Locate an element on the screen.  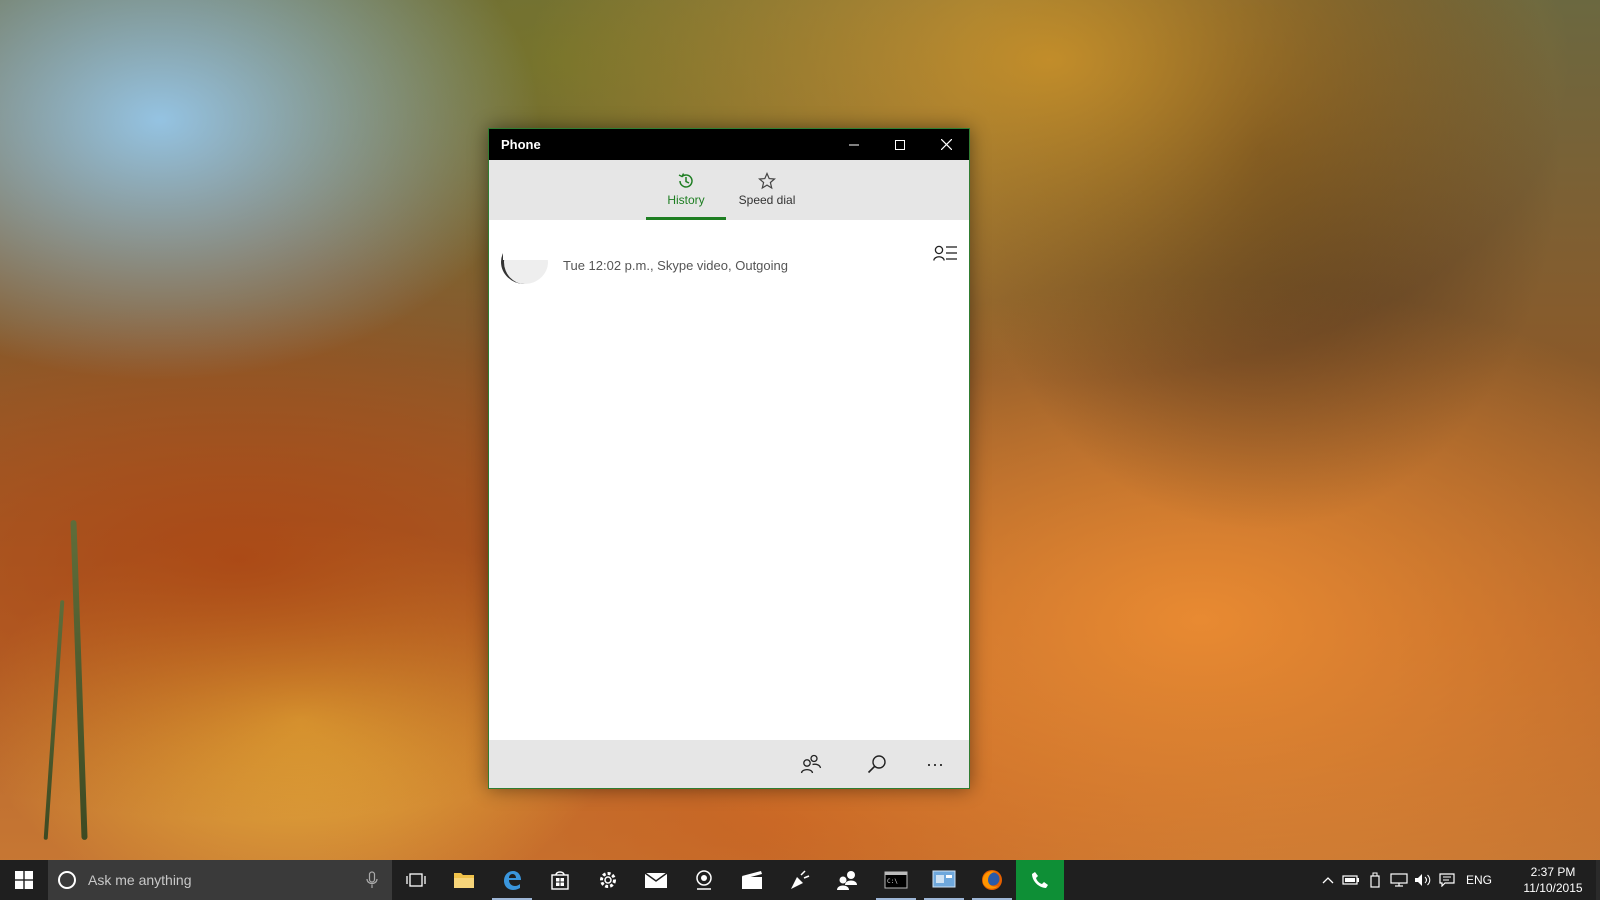
mail-icon is located at coordinates (656, 880).